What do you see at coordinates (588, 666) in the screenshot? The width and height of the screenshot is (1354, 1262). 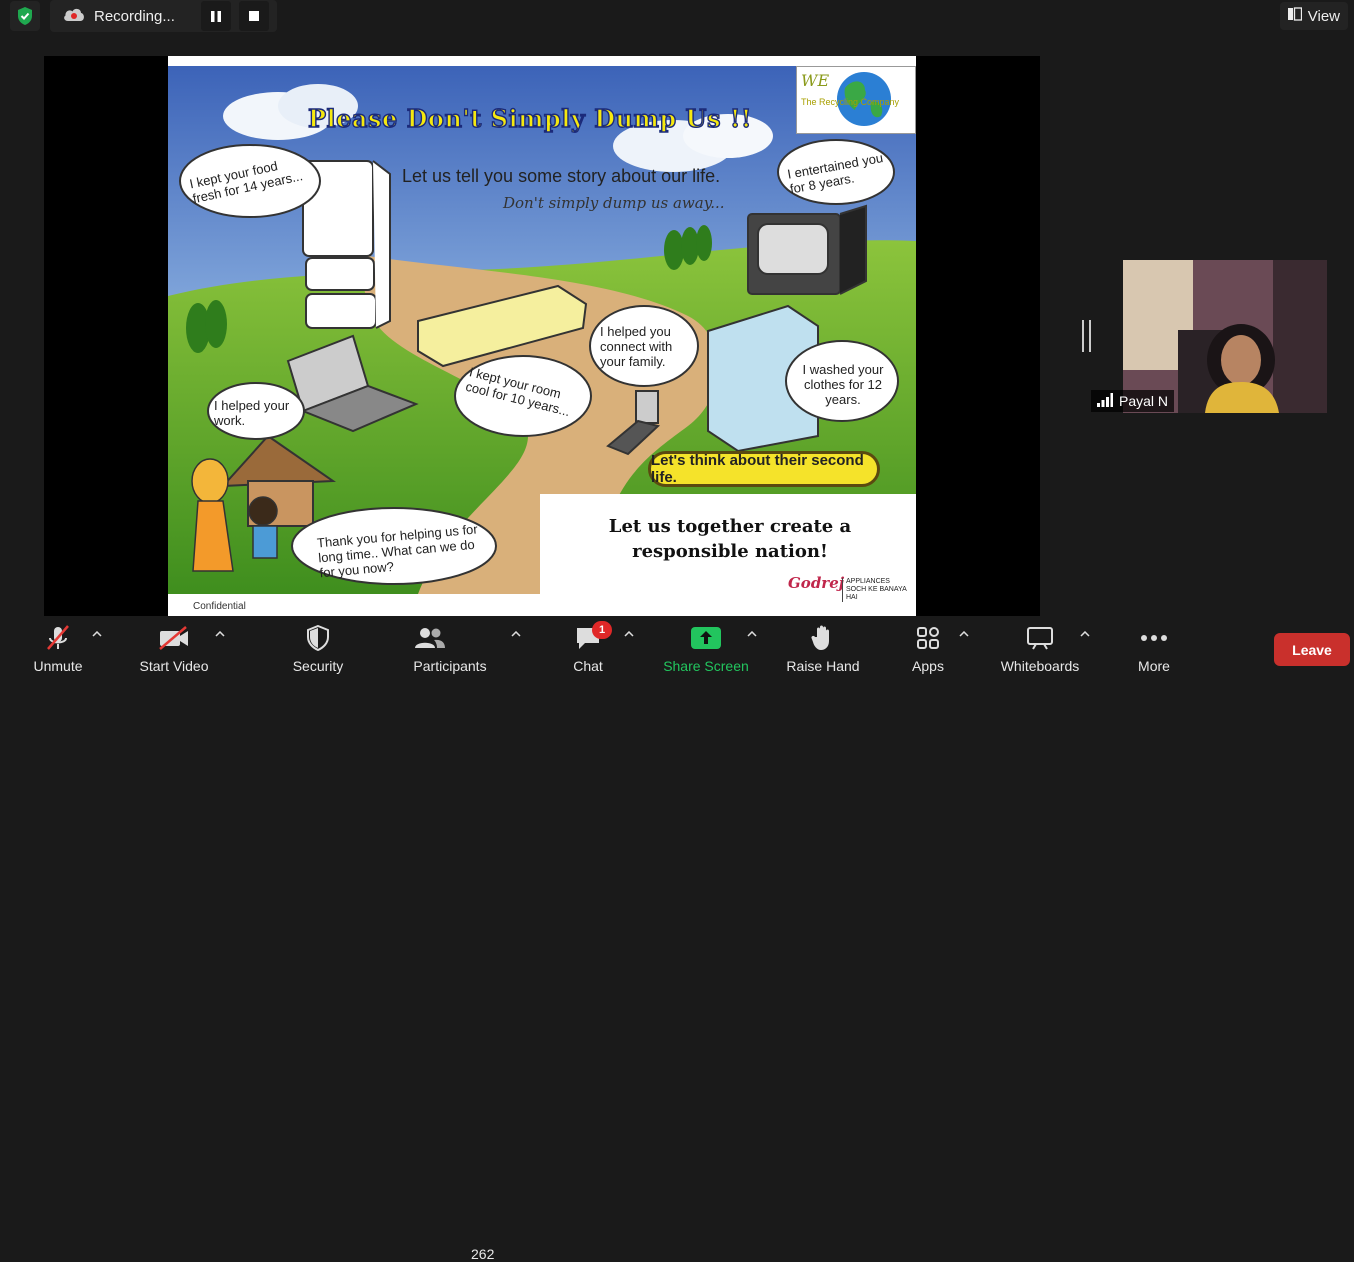 I see `chat-label: Chat` at bounding box center [588, 666].